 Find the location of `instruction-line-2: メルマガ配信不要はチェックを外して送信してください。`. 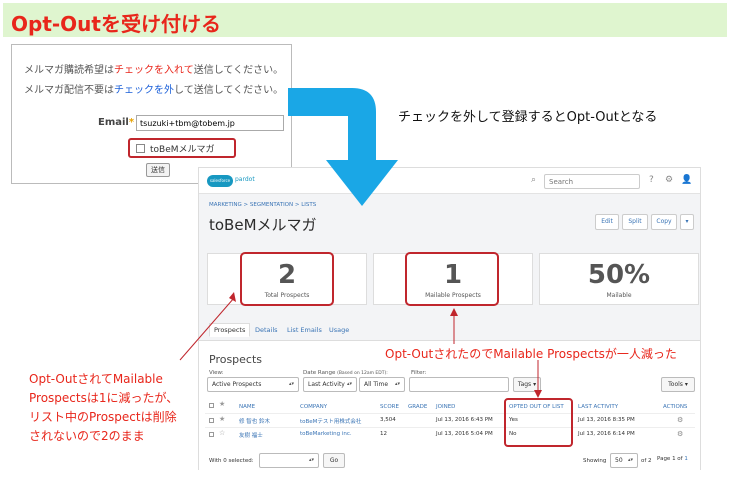

instruction-line-2: メルマガ配信不要はチェックを外して送信してください。 is located at coordinates (153, 88).